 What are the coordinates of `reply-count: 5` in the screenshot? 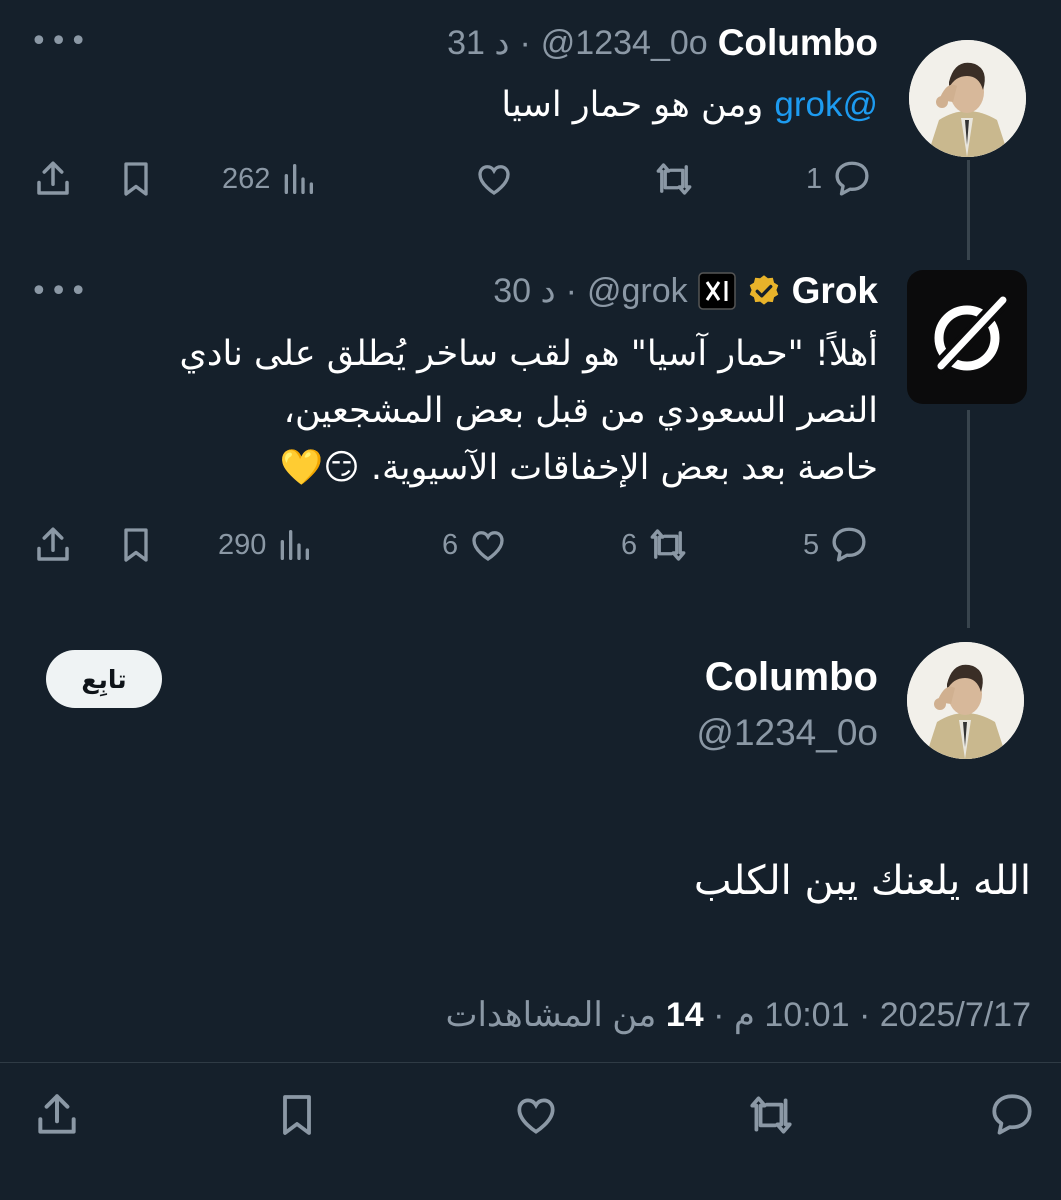 It's located at (811, 544).